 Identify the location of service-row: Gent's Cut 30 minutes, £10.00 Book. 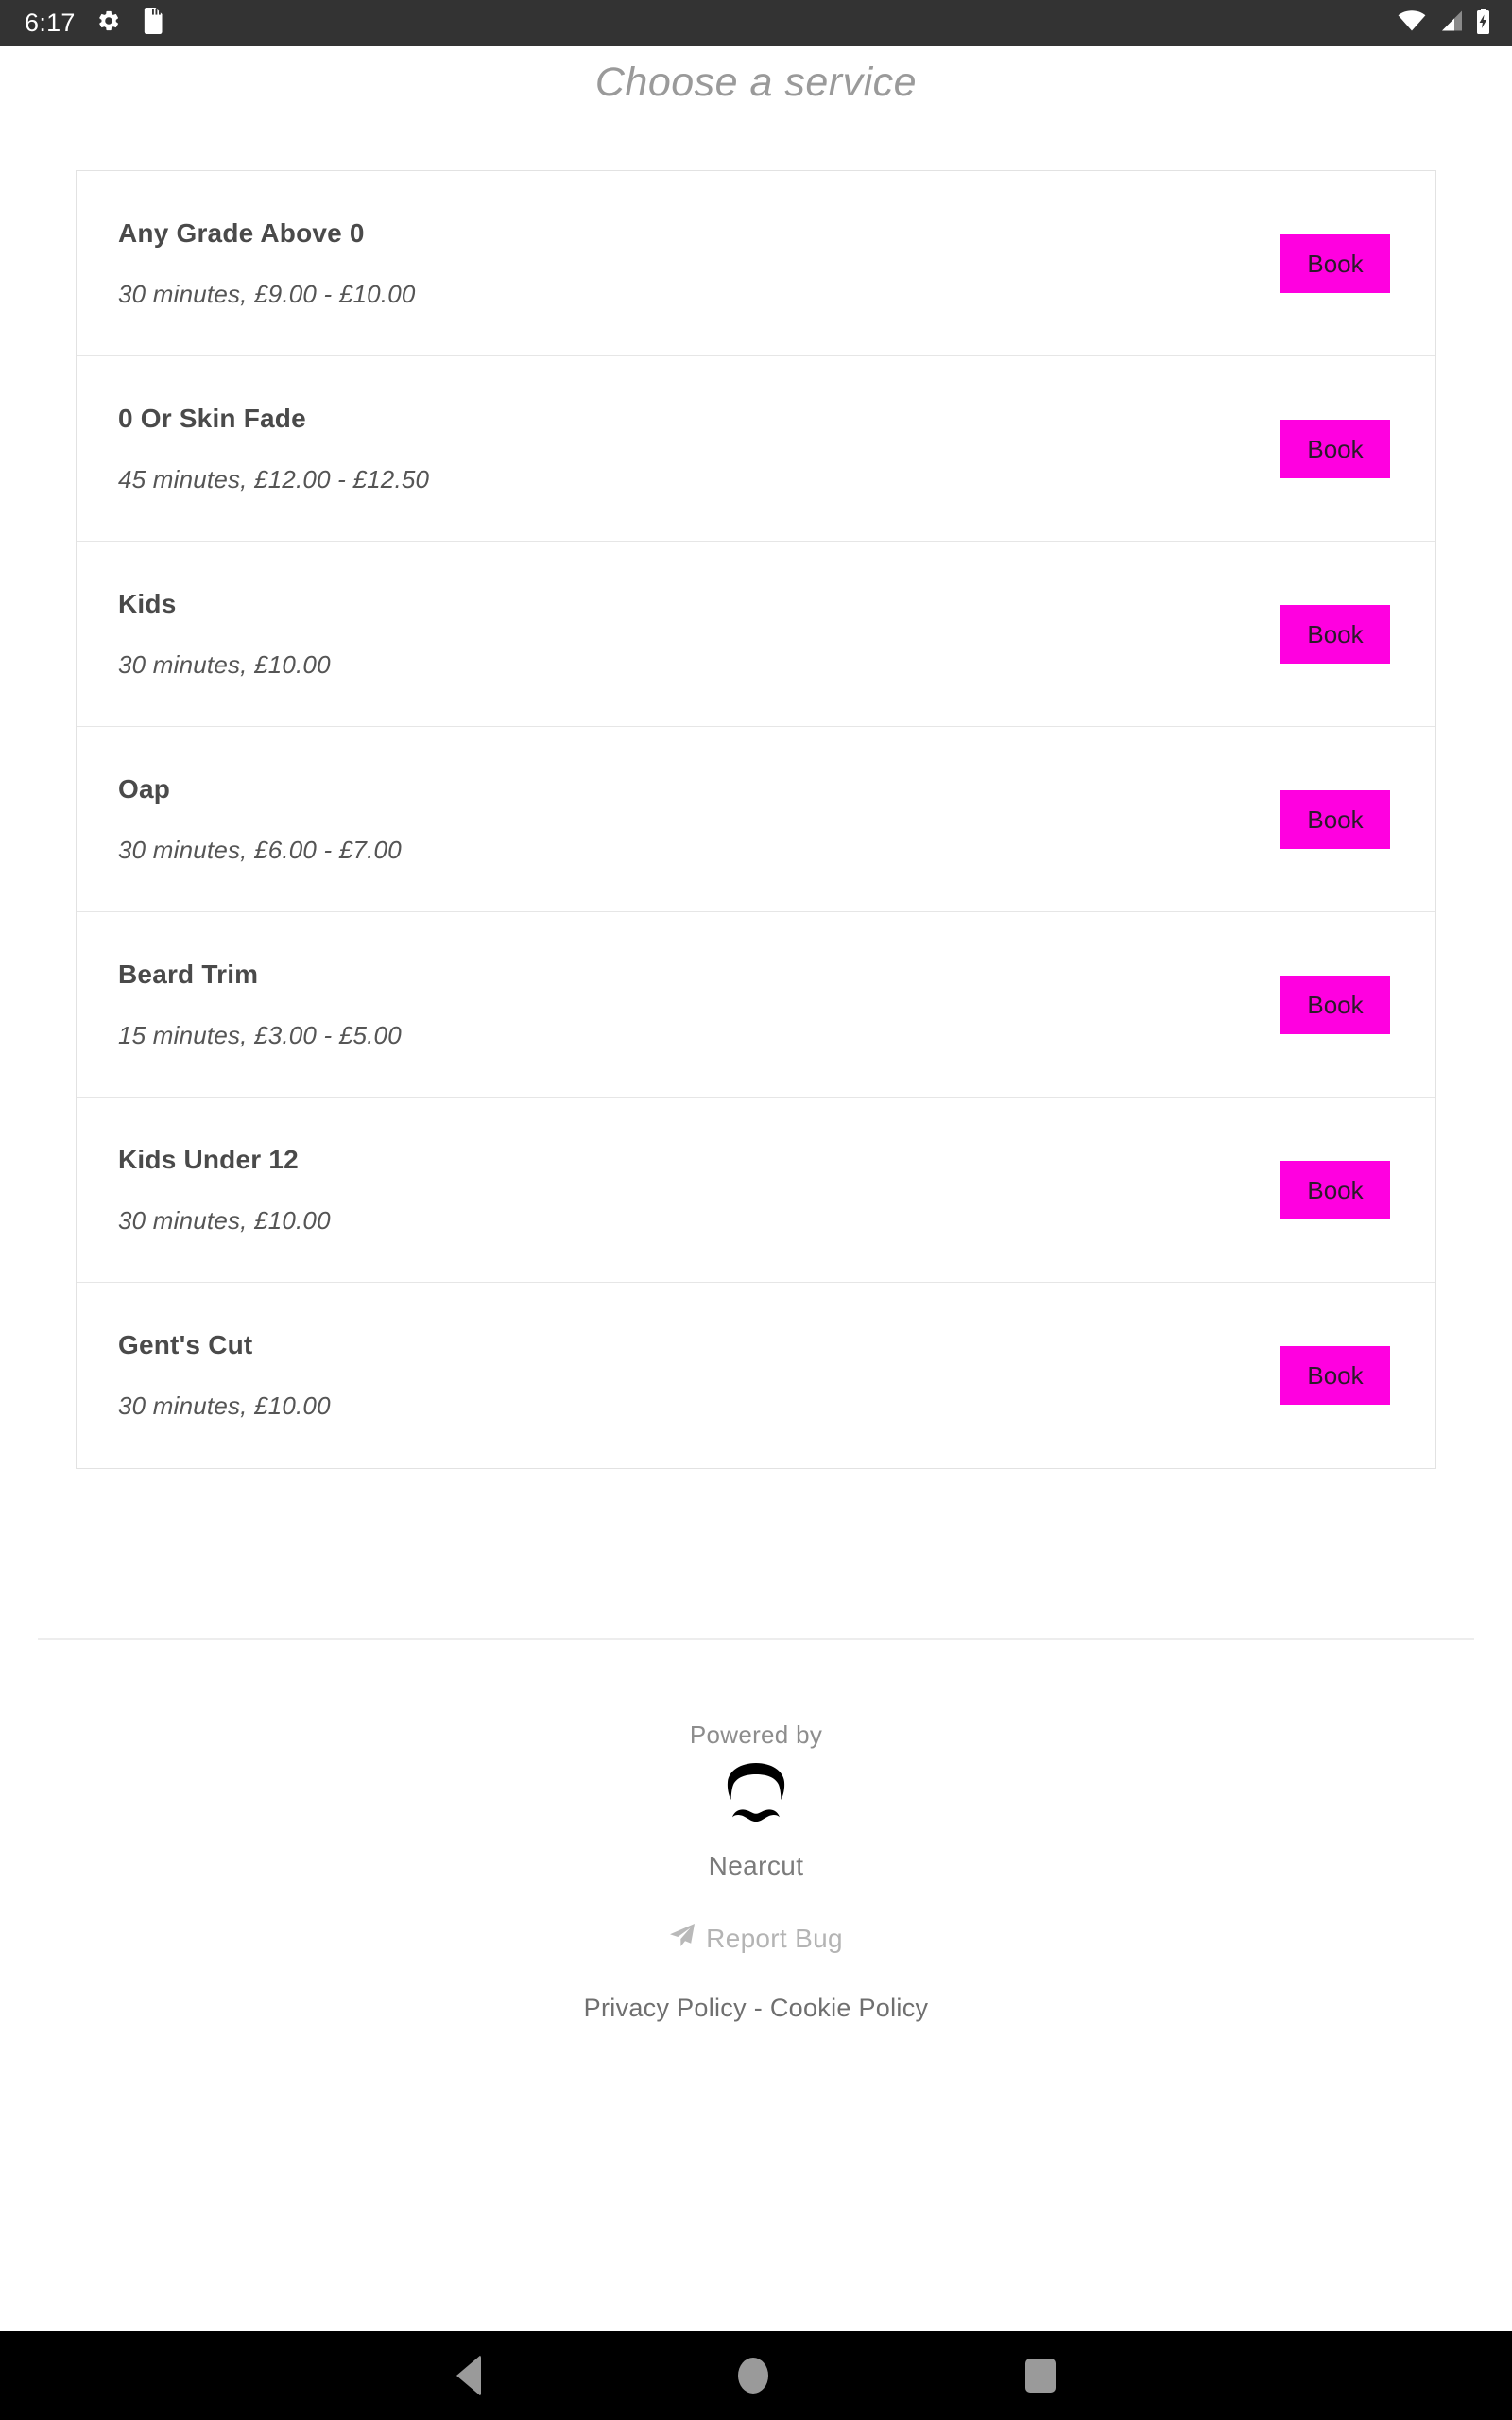
(756, 1375).